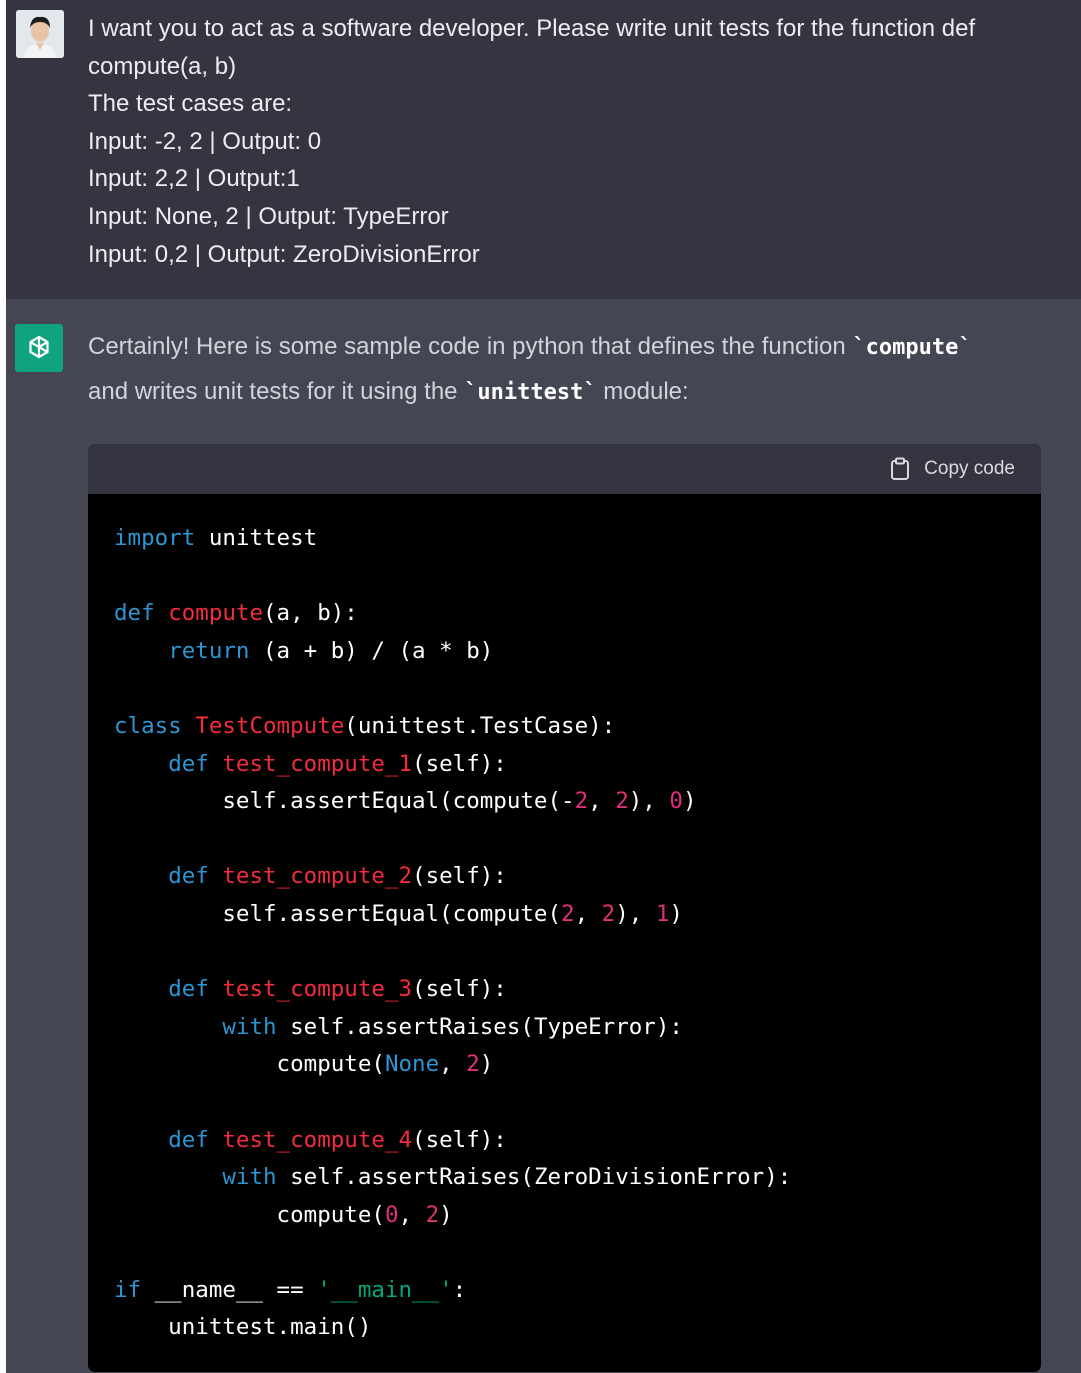 The image size is (1081, 1373). What do you see at coordinates (371, 650) in the screenshot?
I see `code-token-plain: (a + b) / (a * b)` at bounding box center [371, 650].